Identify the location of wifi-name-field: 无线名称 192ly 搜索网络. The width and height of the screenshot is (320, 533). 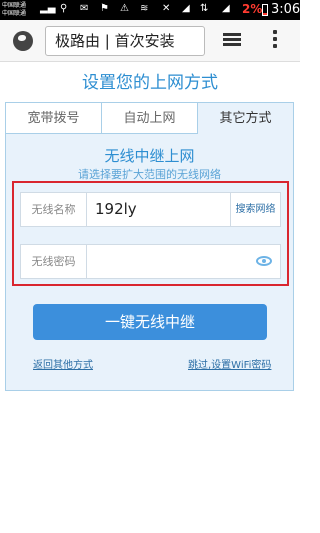
(150, 209).